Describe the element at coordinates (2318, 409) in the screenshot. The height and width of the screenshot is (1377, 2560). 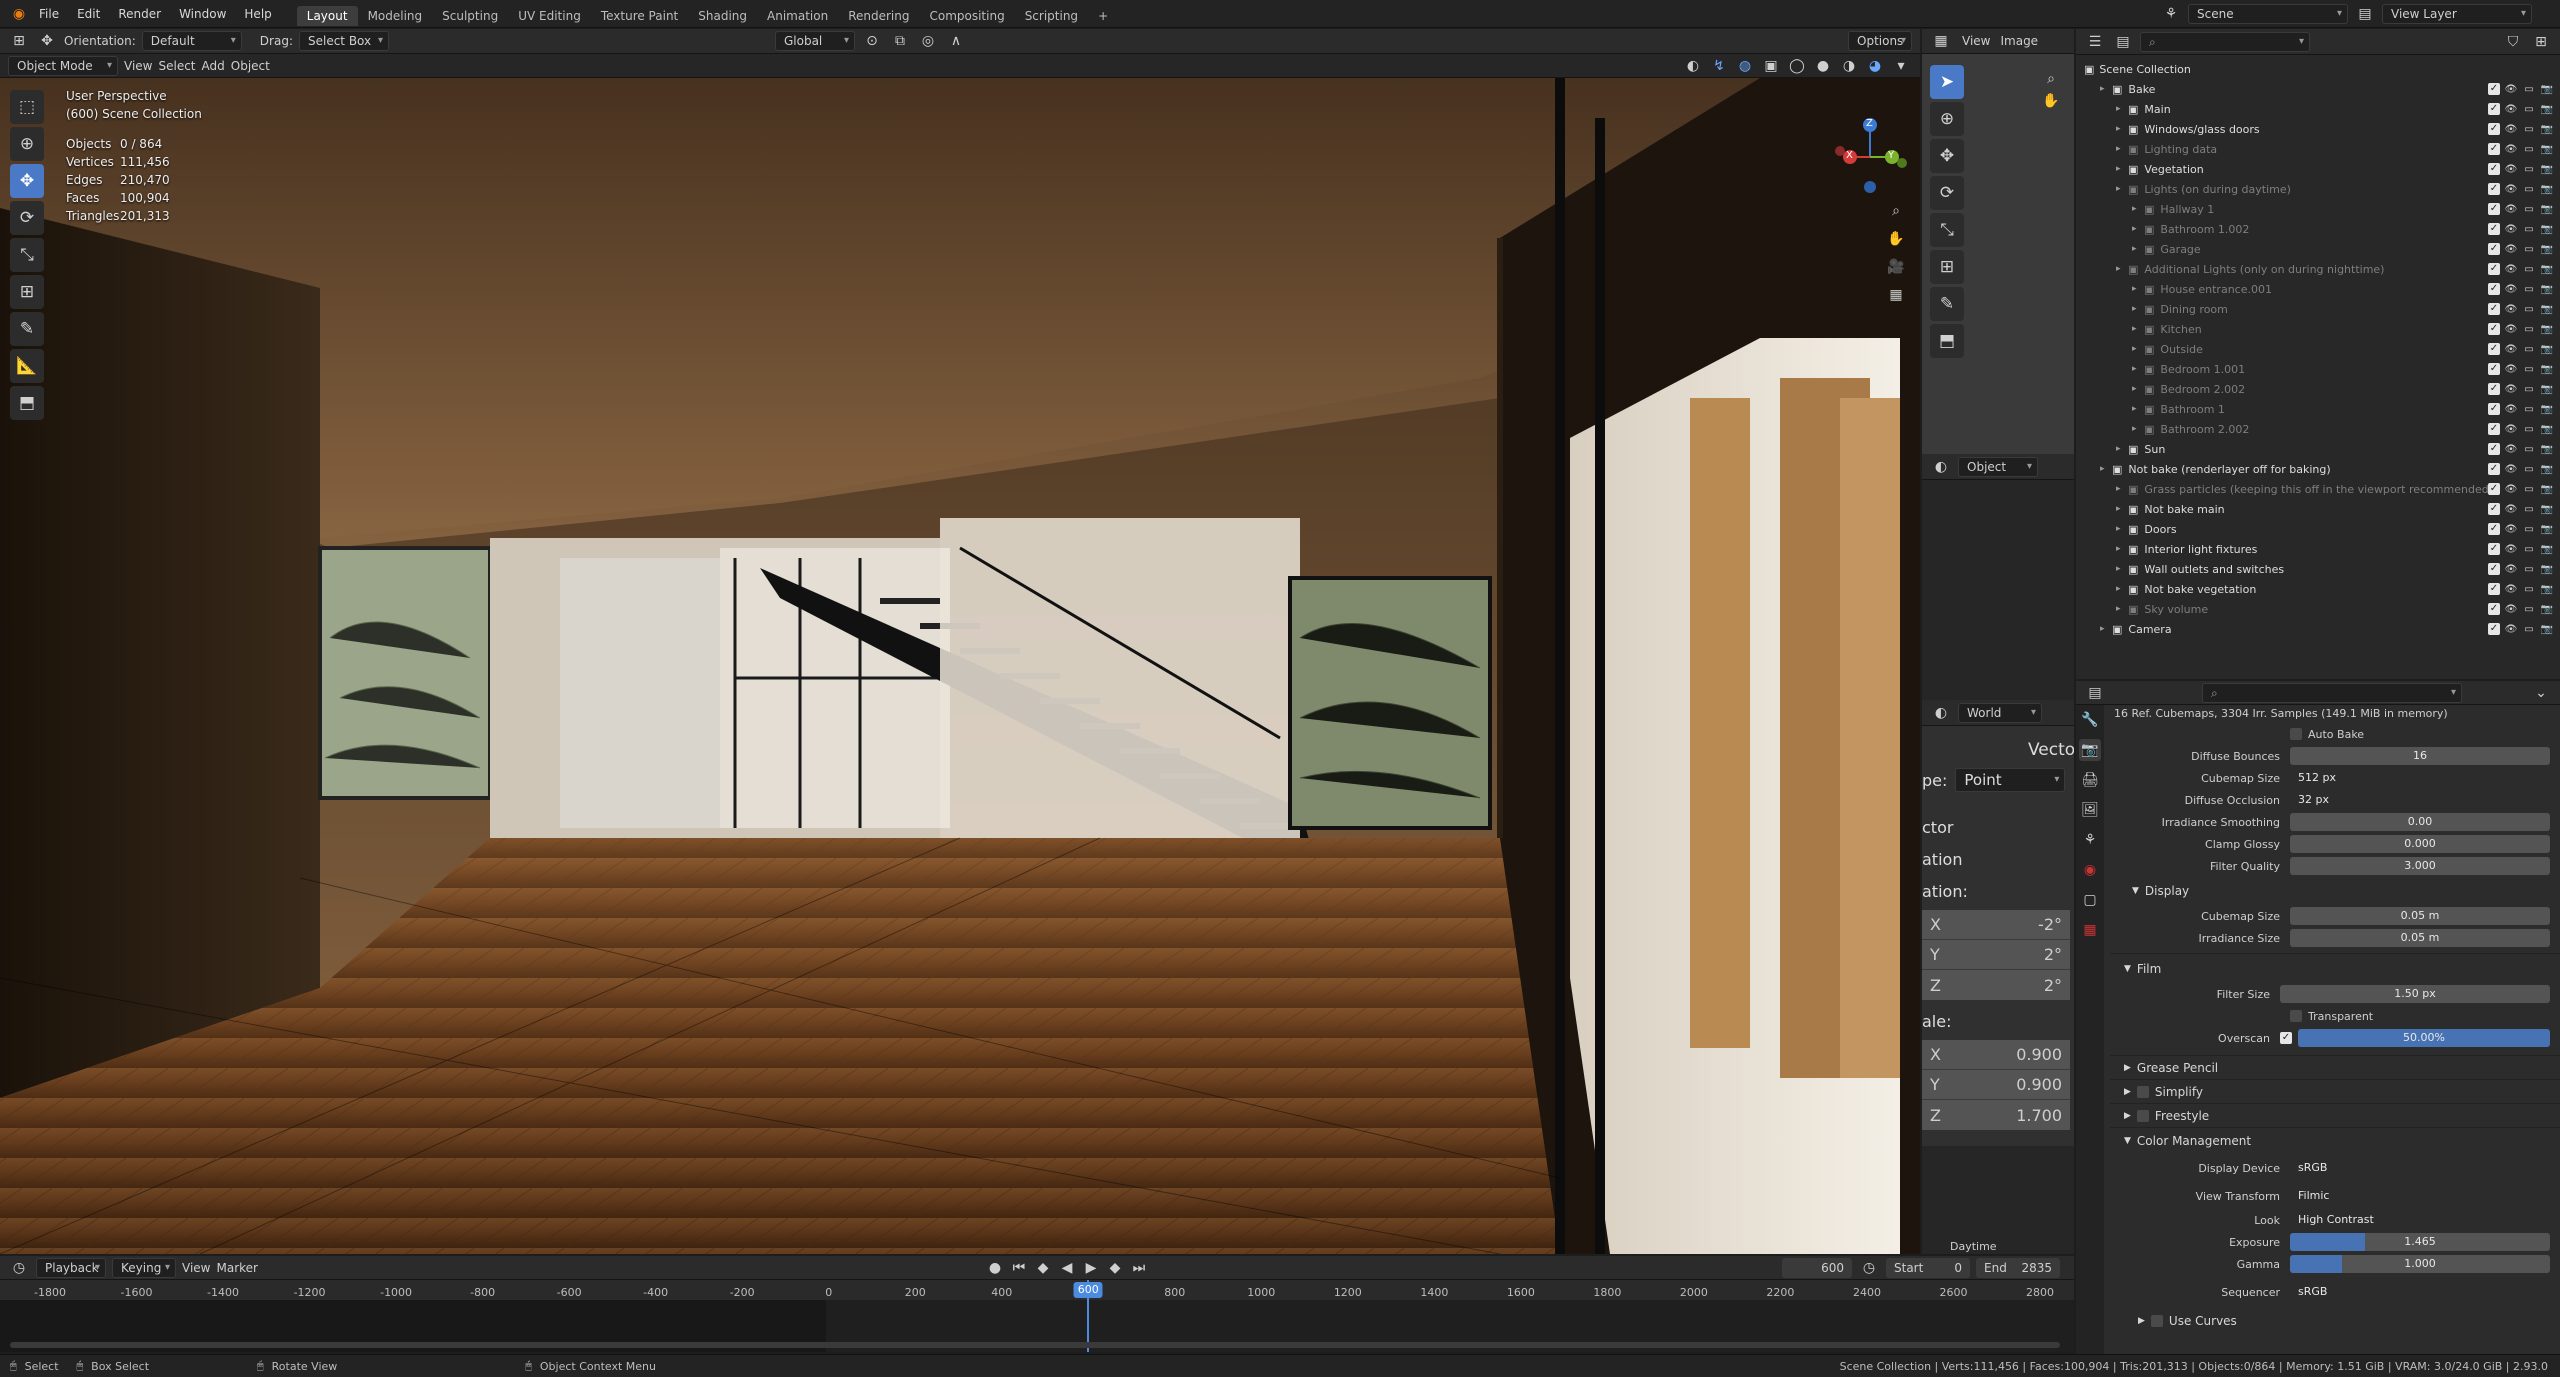
I see `outliner-row: ▸ ▣ Bathroom 1 ✓ 👁 ▭ 📷` at that location.